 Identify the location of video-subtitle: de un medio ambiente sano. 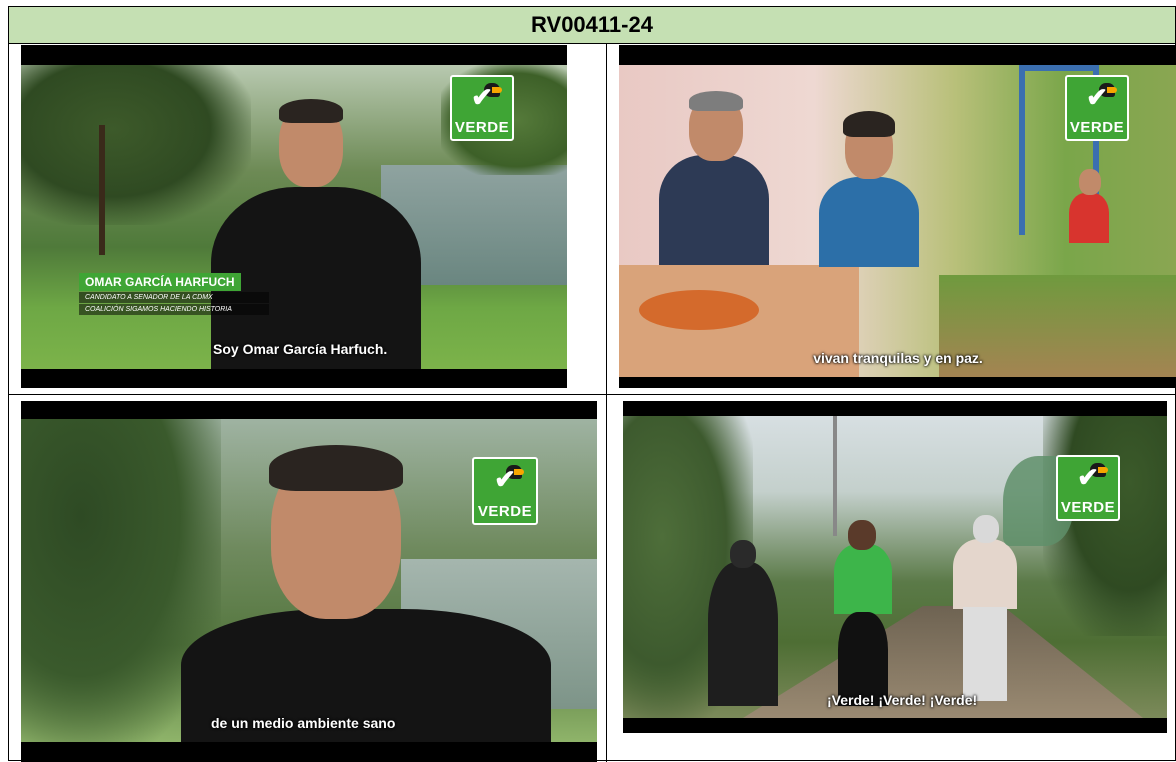
(303, 723).